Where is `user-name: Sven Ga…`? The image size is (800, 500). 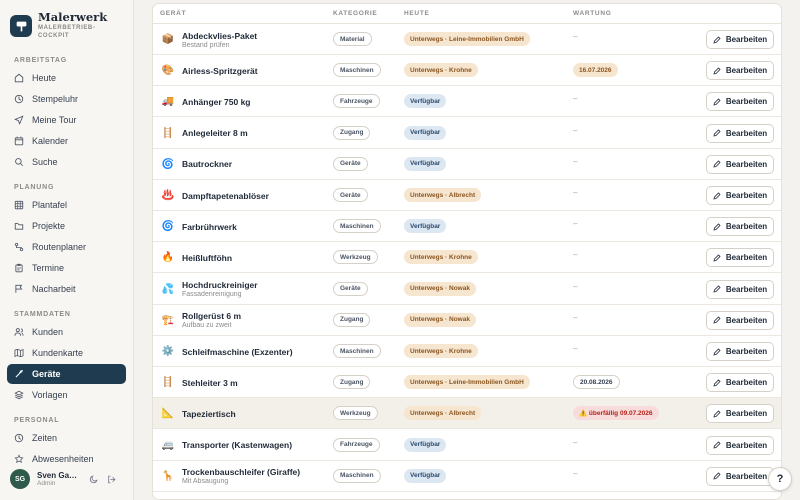
user-name: Sven Ga… is located at coordinates (57, 475).